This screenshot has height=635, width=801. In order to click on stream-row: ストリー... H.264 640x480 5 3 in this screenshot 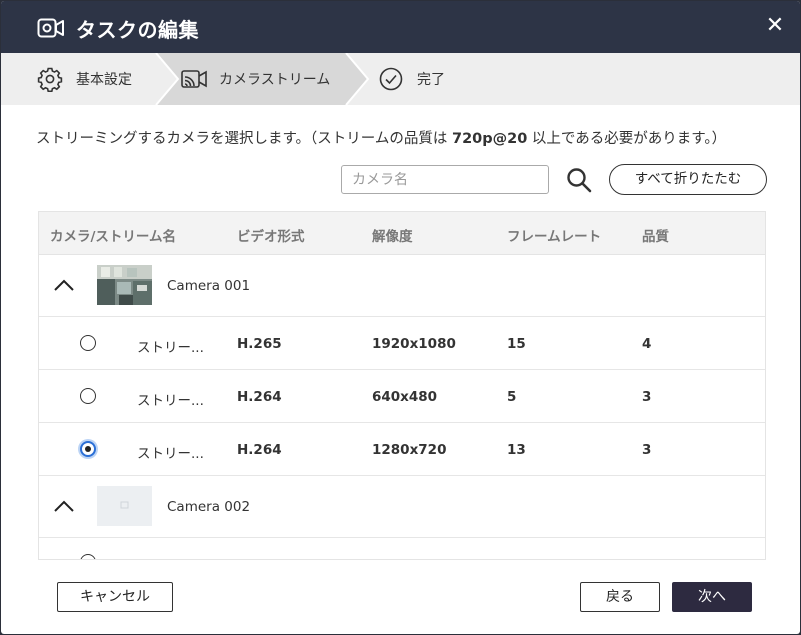, I will do `click(402, 396)`.